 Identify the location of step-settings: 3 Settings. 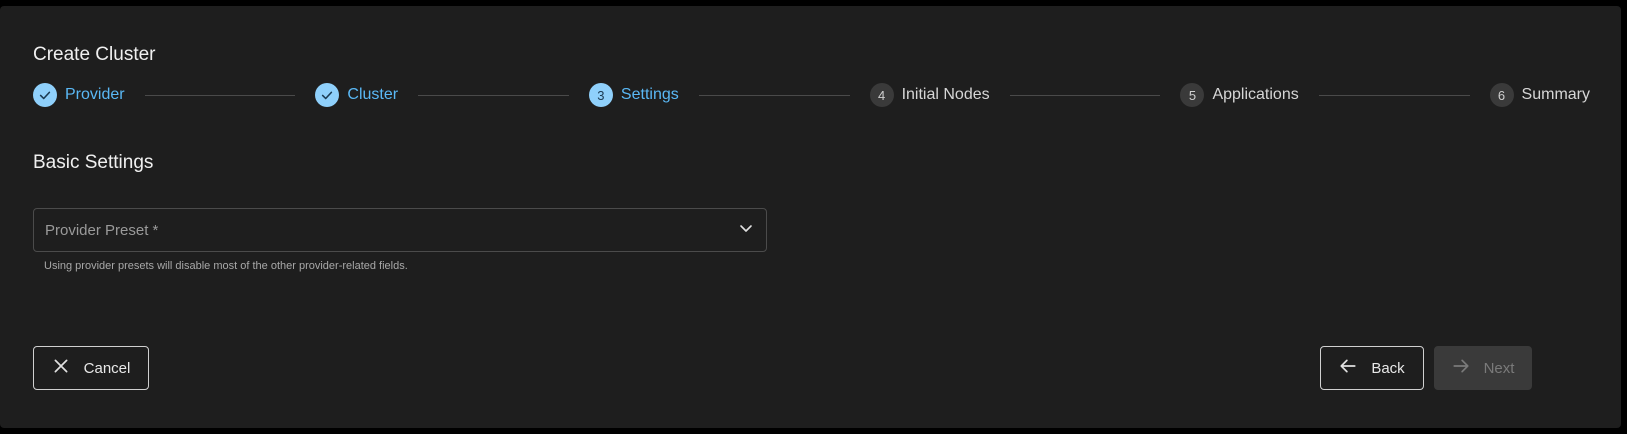
(633, 95).